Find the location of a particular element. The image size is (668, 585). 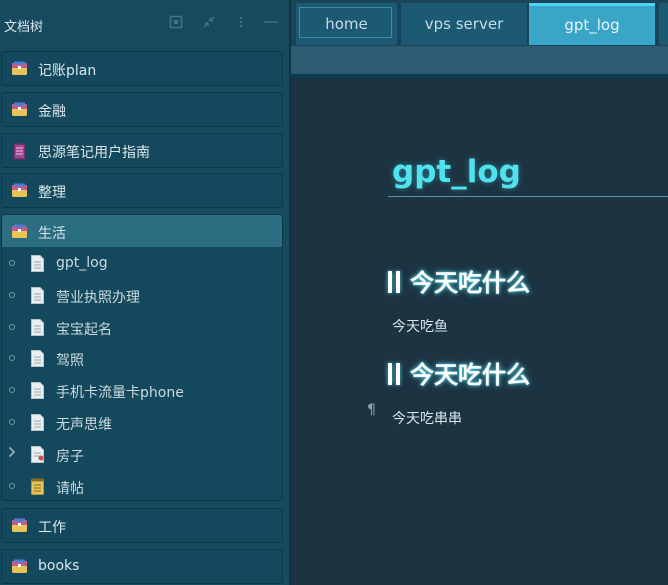

paragraph-block: 今天吃串串 is located at coordinates (427, 418).